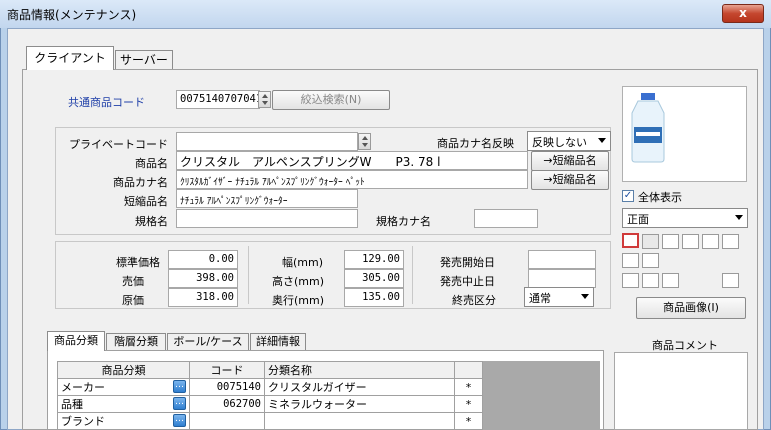 The width and height of the screenshot is (771, 430). Describe the element at coordinates (691, 308) in the screenshot. I see `product-image-button: 商品画像(I)` at that location.